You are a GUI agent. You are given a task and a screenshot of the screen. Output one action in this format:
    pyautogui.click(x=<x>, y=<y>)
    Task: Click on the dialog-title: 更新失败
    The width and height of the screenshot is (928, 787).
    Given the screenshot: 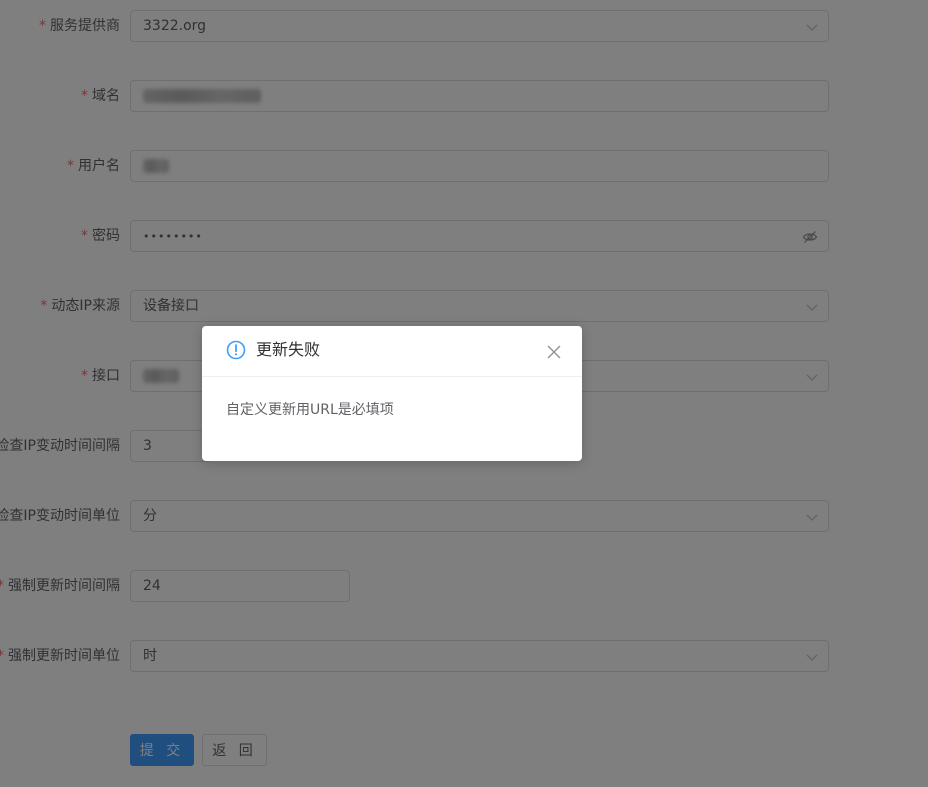 What is the action you would take?
    pyautogui.click(x=288, y=349)
    